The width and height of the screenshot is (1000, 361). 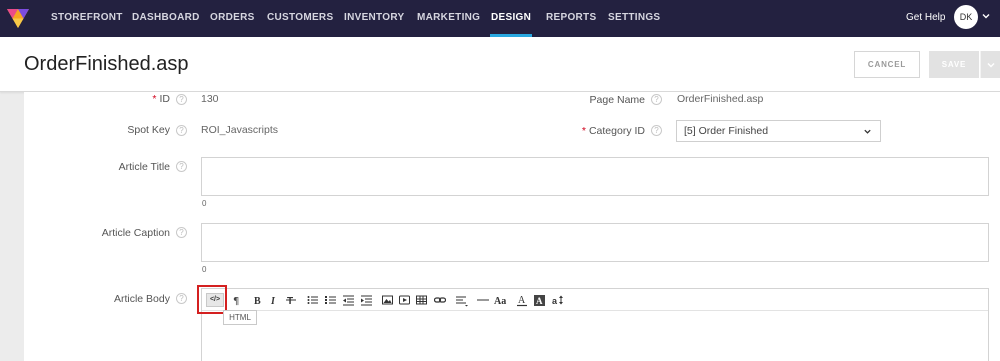 What do you see at coordinates (148, 130) in the screenshot?
I see `spot-key-label: Spot Key` at bounding box center [148, 130].